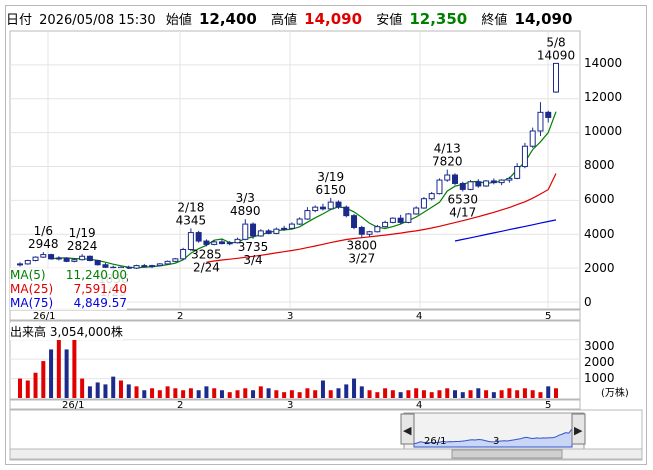 The width and height of the screenshot is (653, 470). I want to click on volume-axis: 3000 2000 1000 (万株), so click(606, 369).